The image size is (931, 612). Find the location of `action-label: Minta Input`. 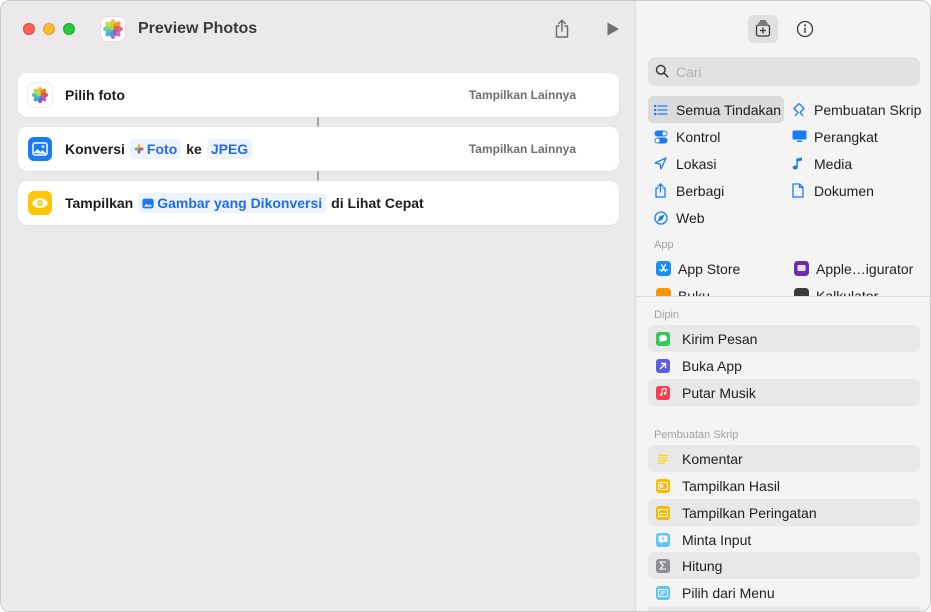

action-label: Minta Input is located at coordinates (717, 539).